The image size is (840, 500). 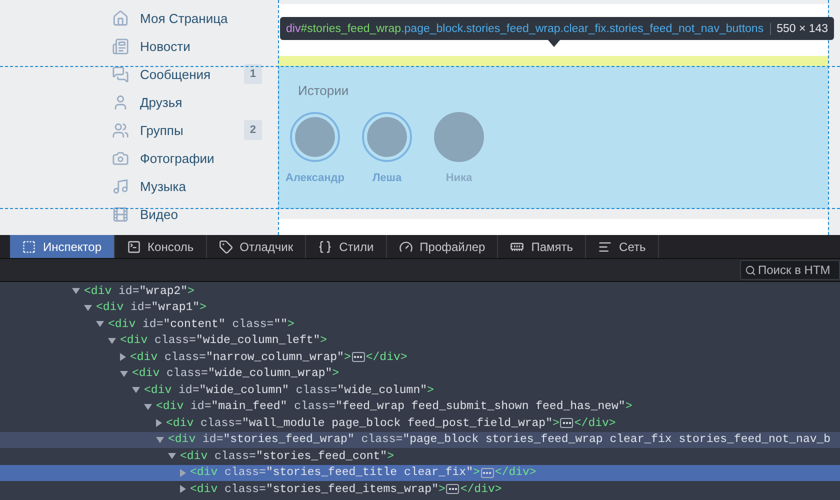 I want to click on tree-row: <div class="wide_column_left">, so click(x=420, y=340).